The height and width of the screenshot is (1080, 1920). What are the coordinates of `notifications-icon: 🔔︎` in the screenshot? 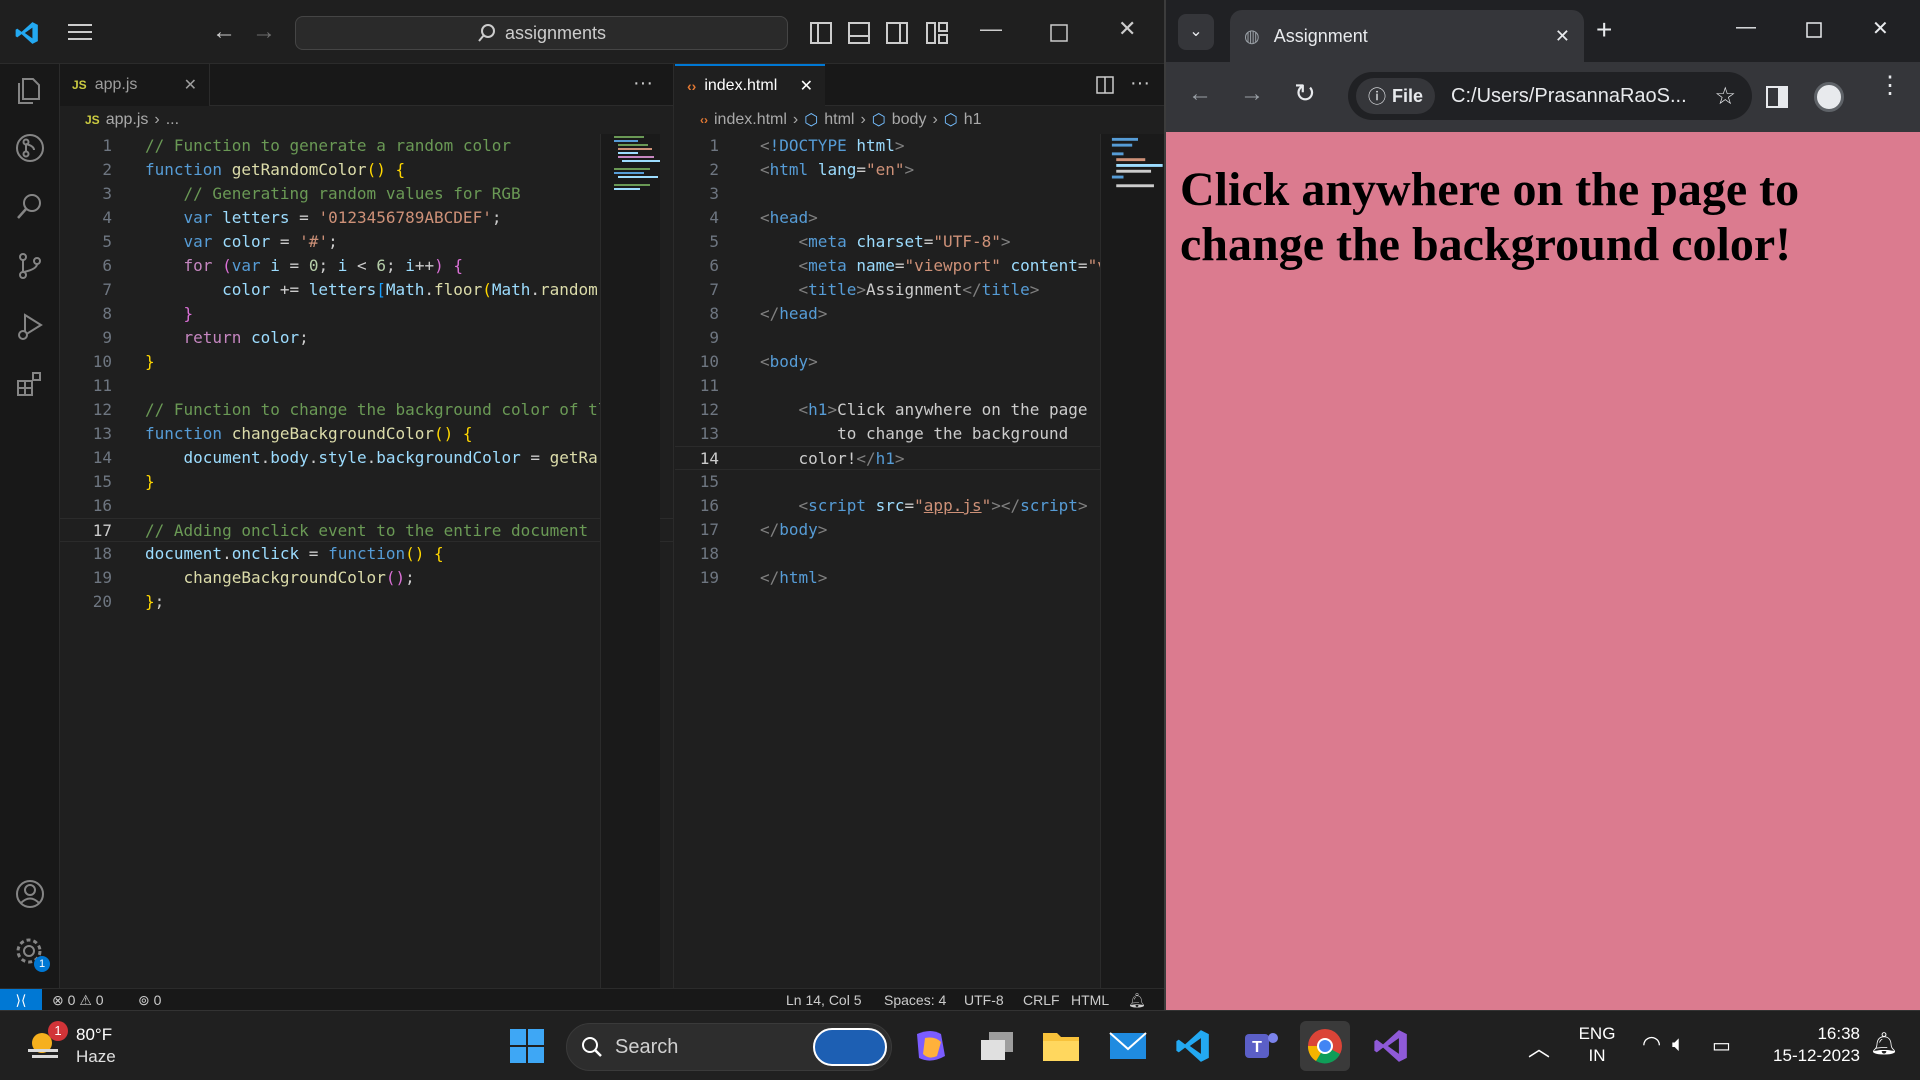 It's located at (1884, 1044).